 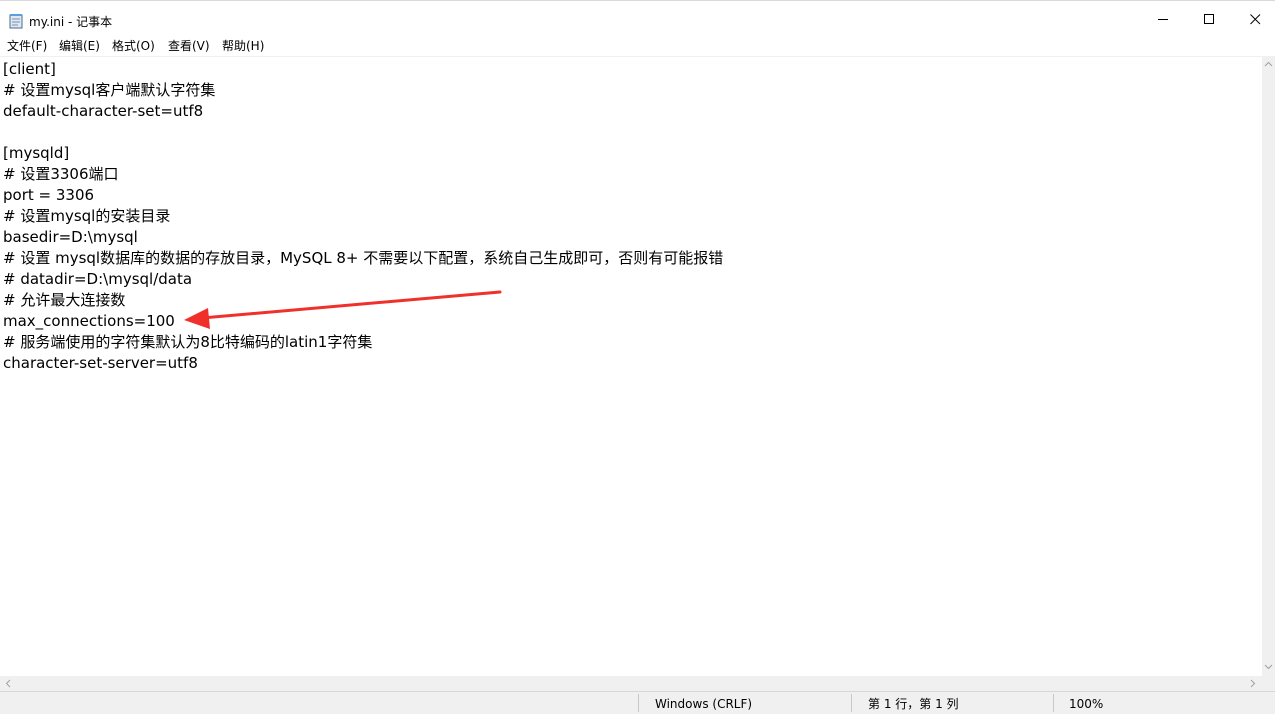 I want to click on status-zoom: 100%, so click(x=1086, y=704).